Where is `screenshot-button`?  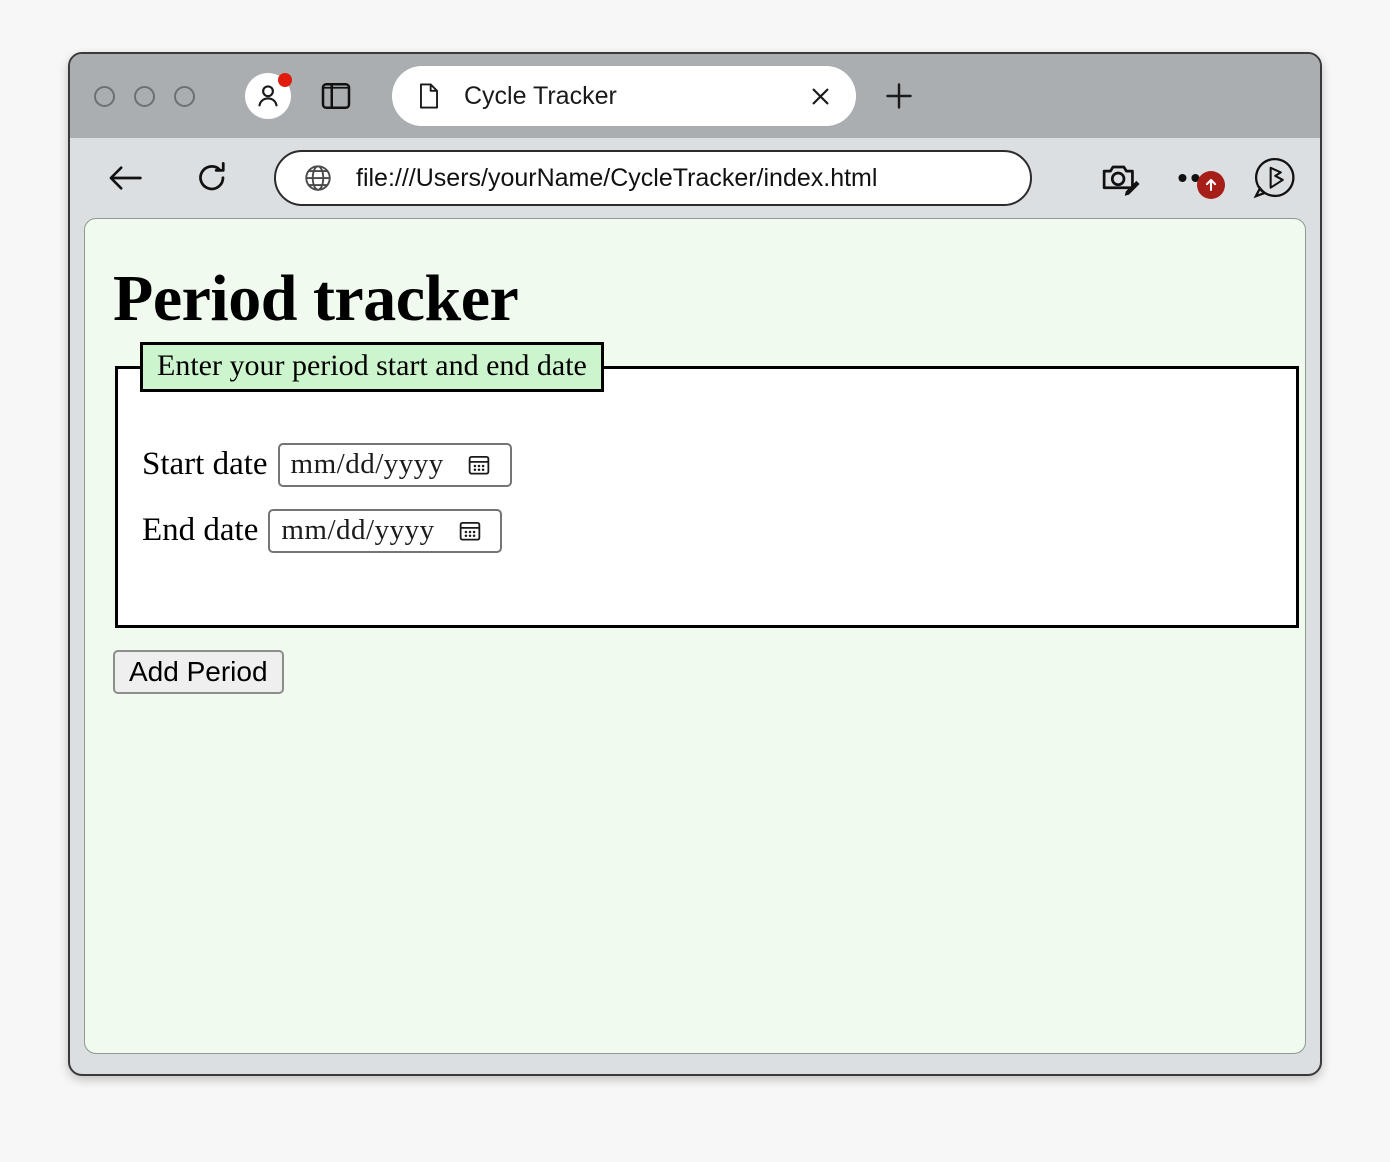
screenshot-button is located at coordinates (1121, 178).